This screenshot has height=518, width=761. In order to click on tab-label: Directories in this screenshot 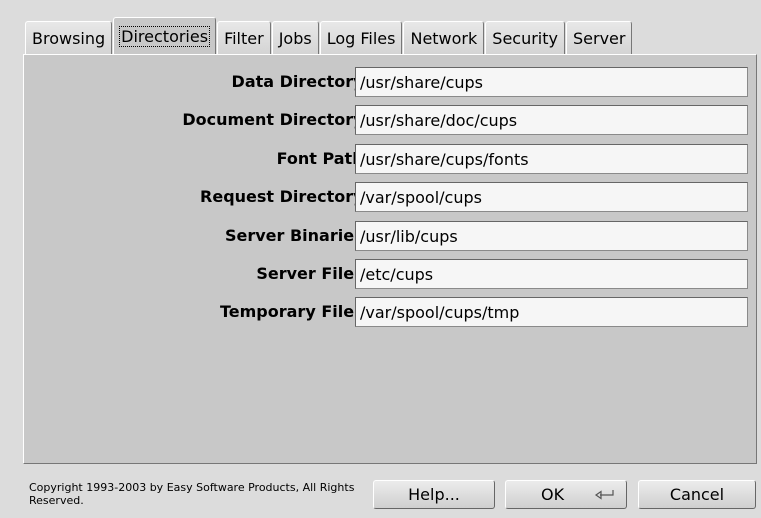, I will do `click(165, 36)`.